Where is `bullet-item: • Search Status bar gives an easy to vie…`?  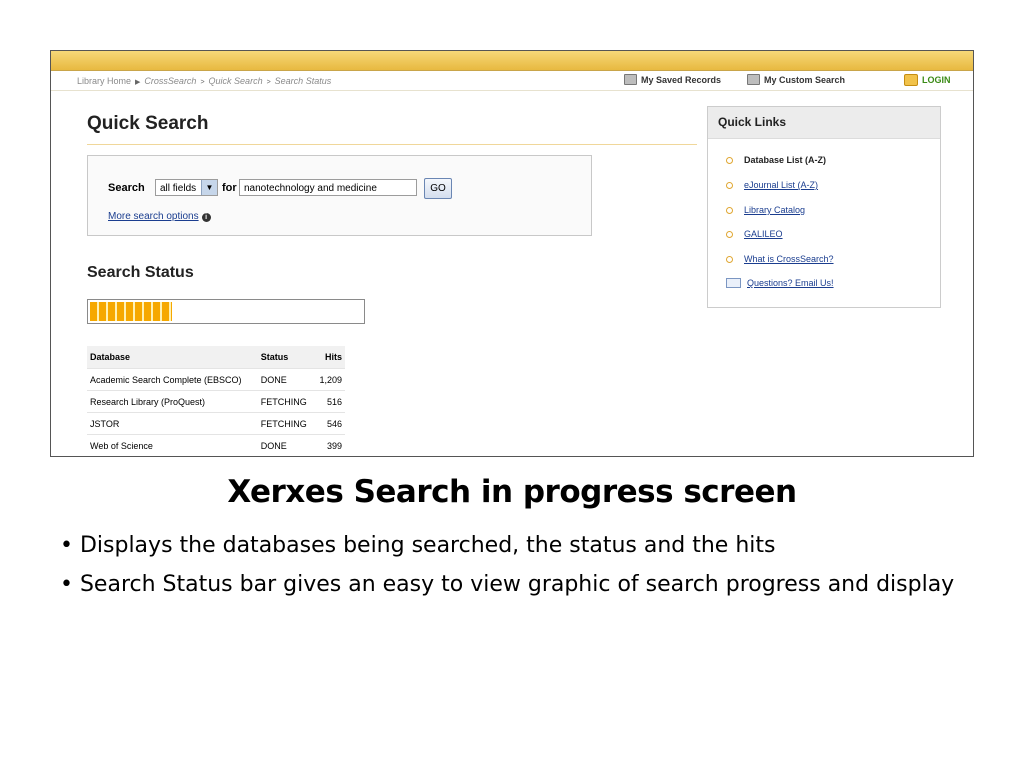
bullet-item: • Search Status bar gives an easy to vie… is located at coordinates (507, 584).